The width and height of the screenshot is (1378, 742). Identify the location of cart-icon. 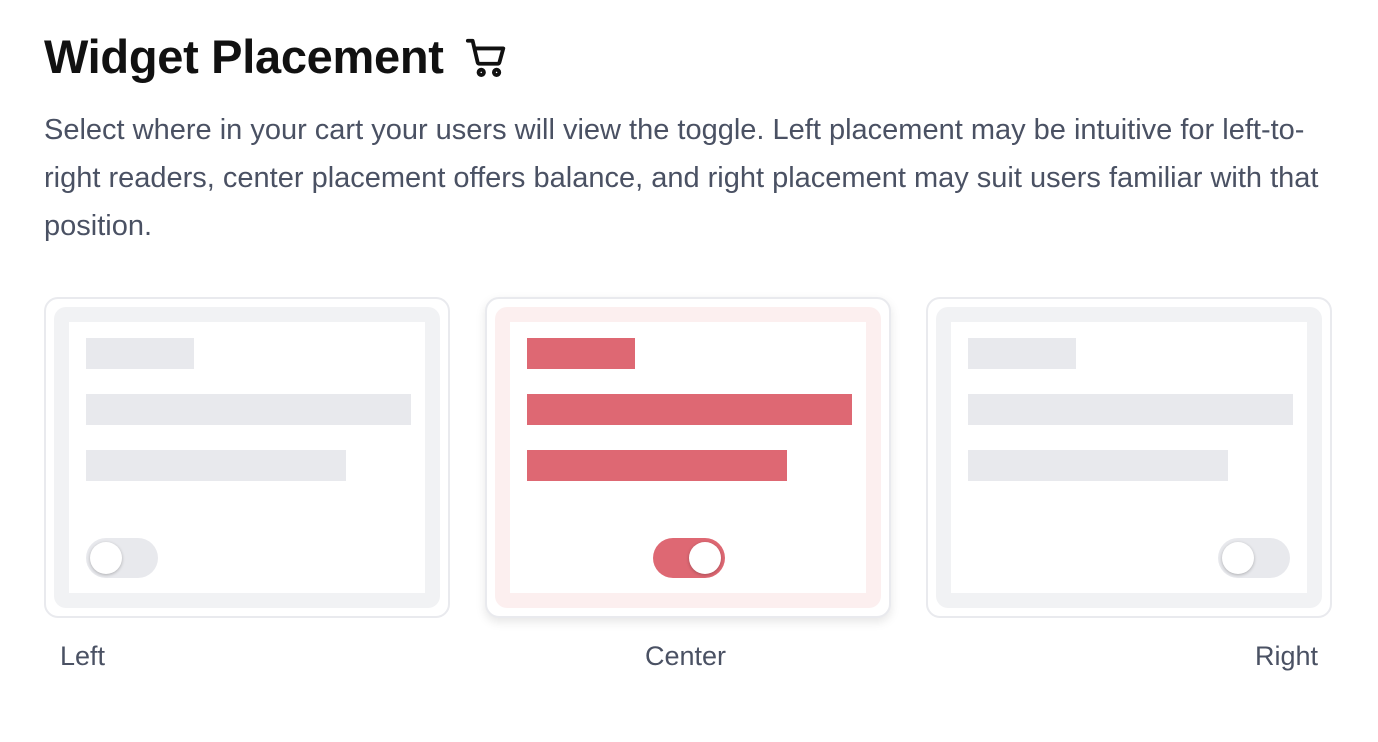
(487, 58).